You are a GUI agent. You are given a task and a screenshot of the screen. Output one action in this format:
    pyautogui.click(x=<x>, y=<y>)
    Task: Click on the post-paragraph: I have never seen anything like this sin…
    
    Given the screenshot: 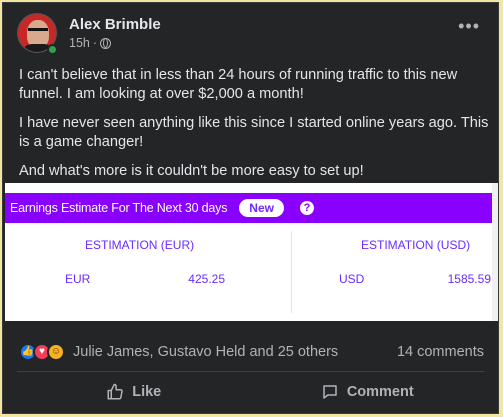 What is the action you would take?
    pyautogui.click(x=254, y=132)
    